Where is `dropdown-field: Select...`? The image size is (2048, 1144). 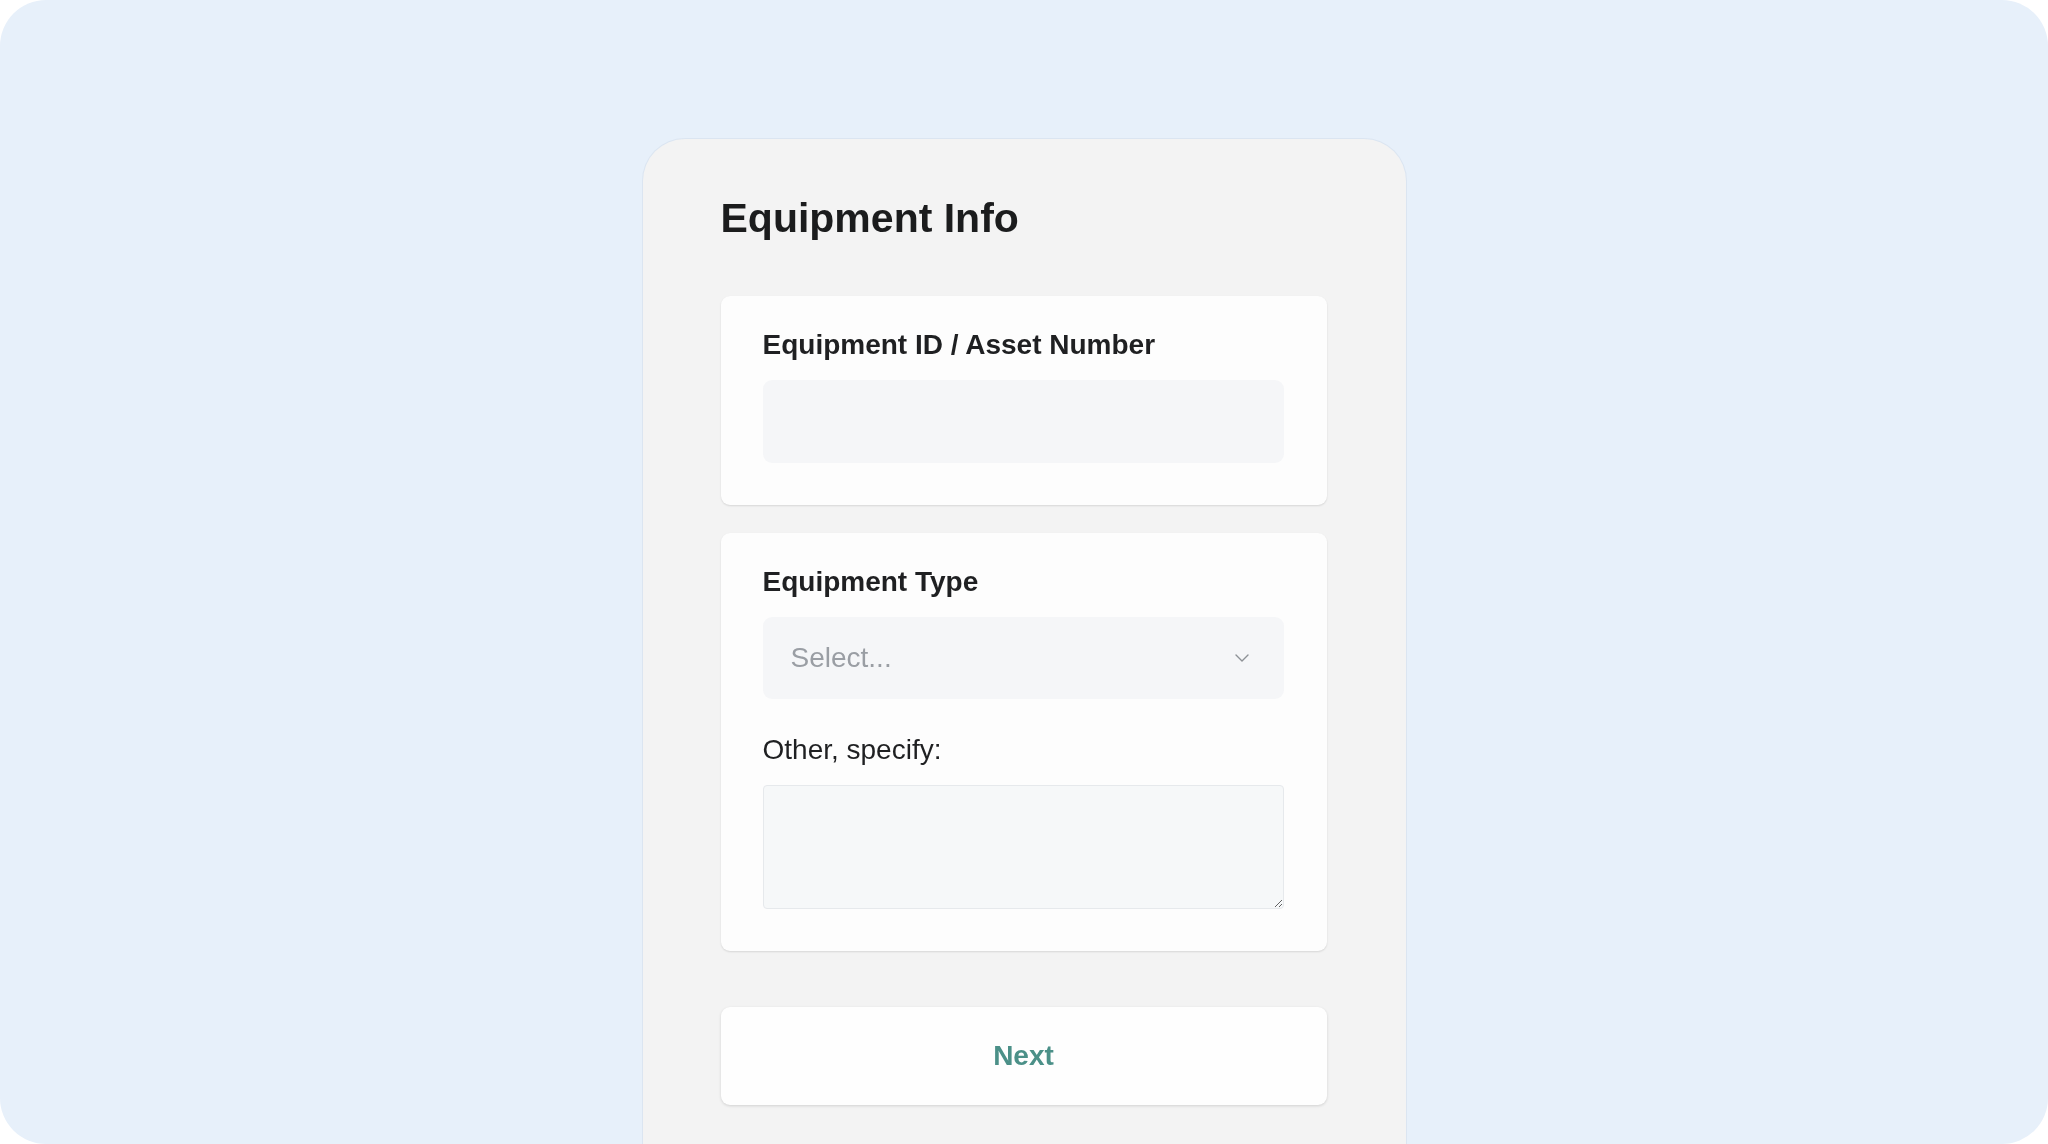 dropdown-field: Select... is located at coordinates (1023, 658).